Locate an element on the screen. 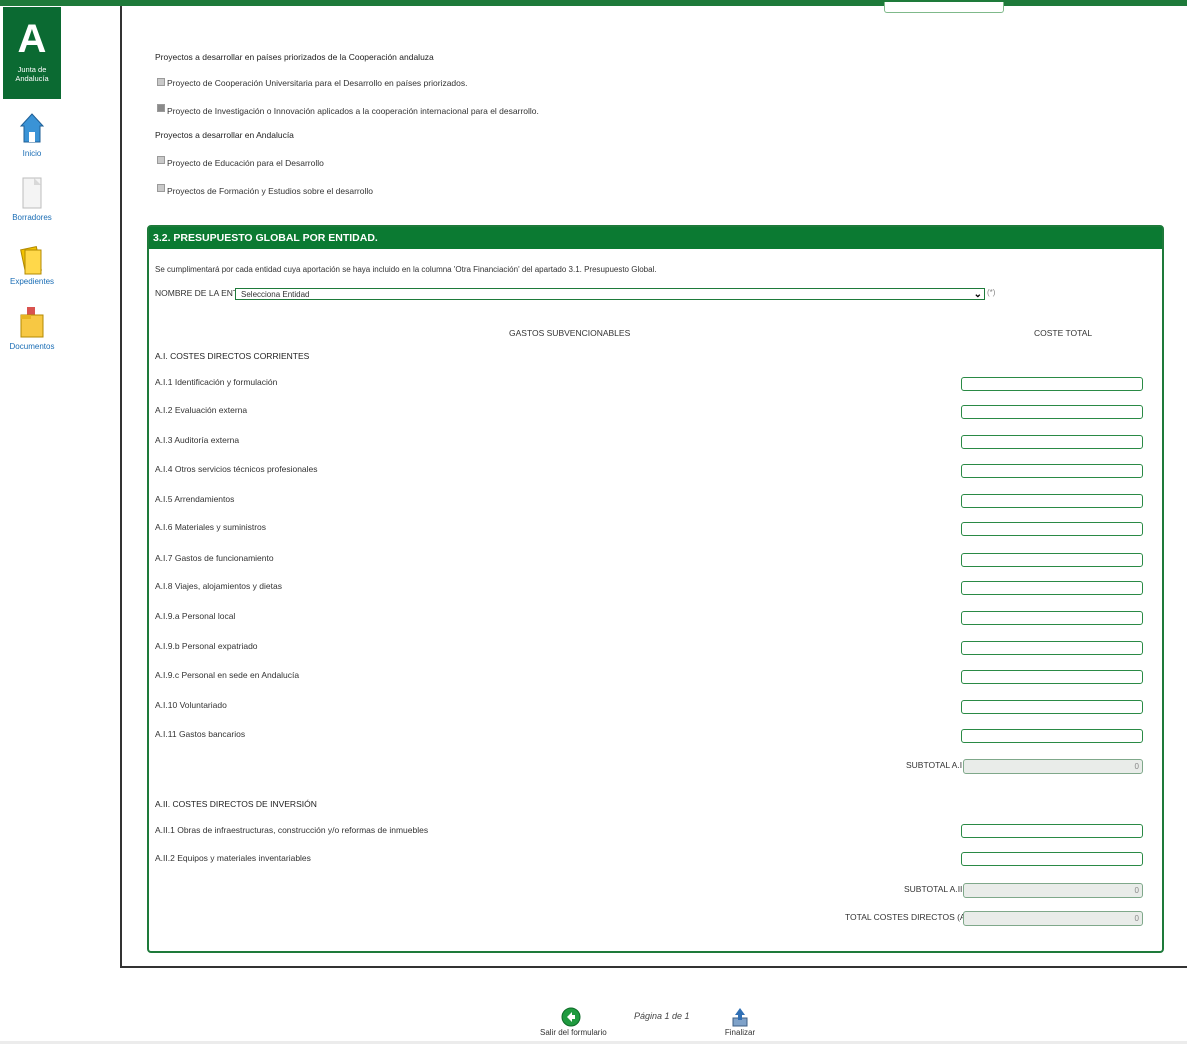 The height and width of the screenshot is (1044, 1187). finish-label: Finalizar is located at coordinates (740, 1032).